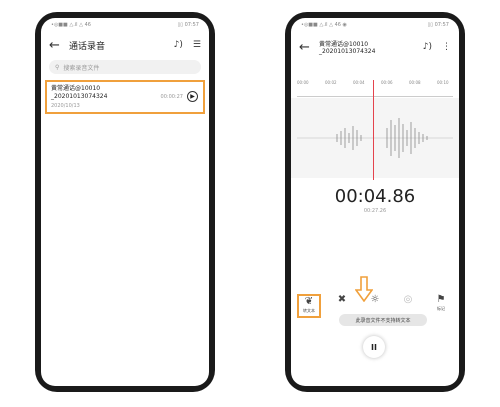  What do you see at coordinates (197, 45) in the screenshot?
I see `menu-icon: ☰` at bounding box center [197, 45].